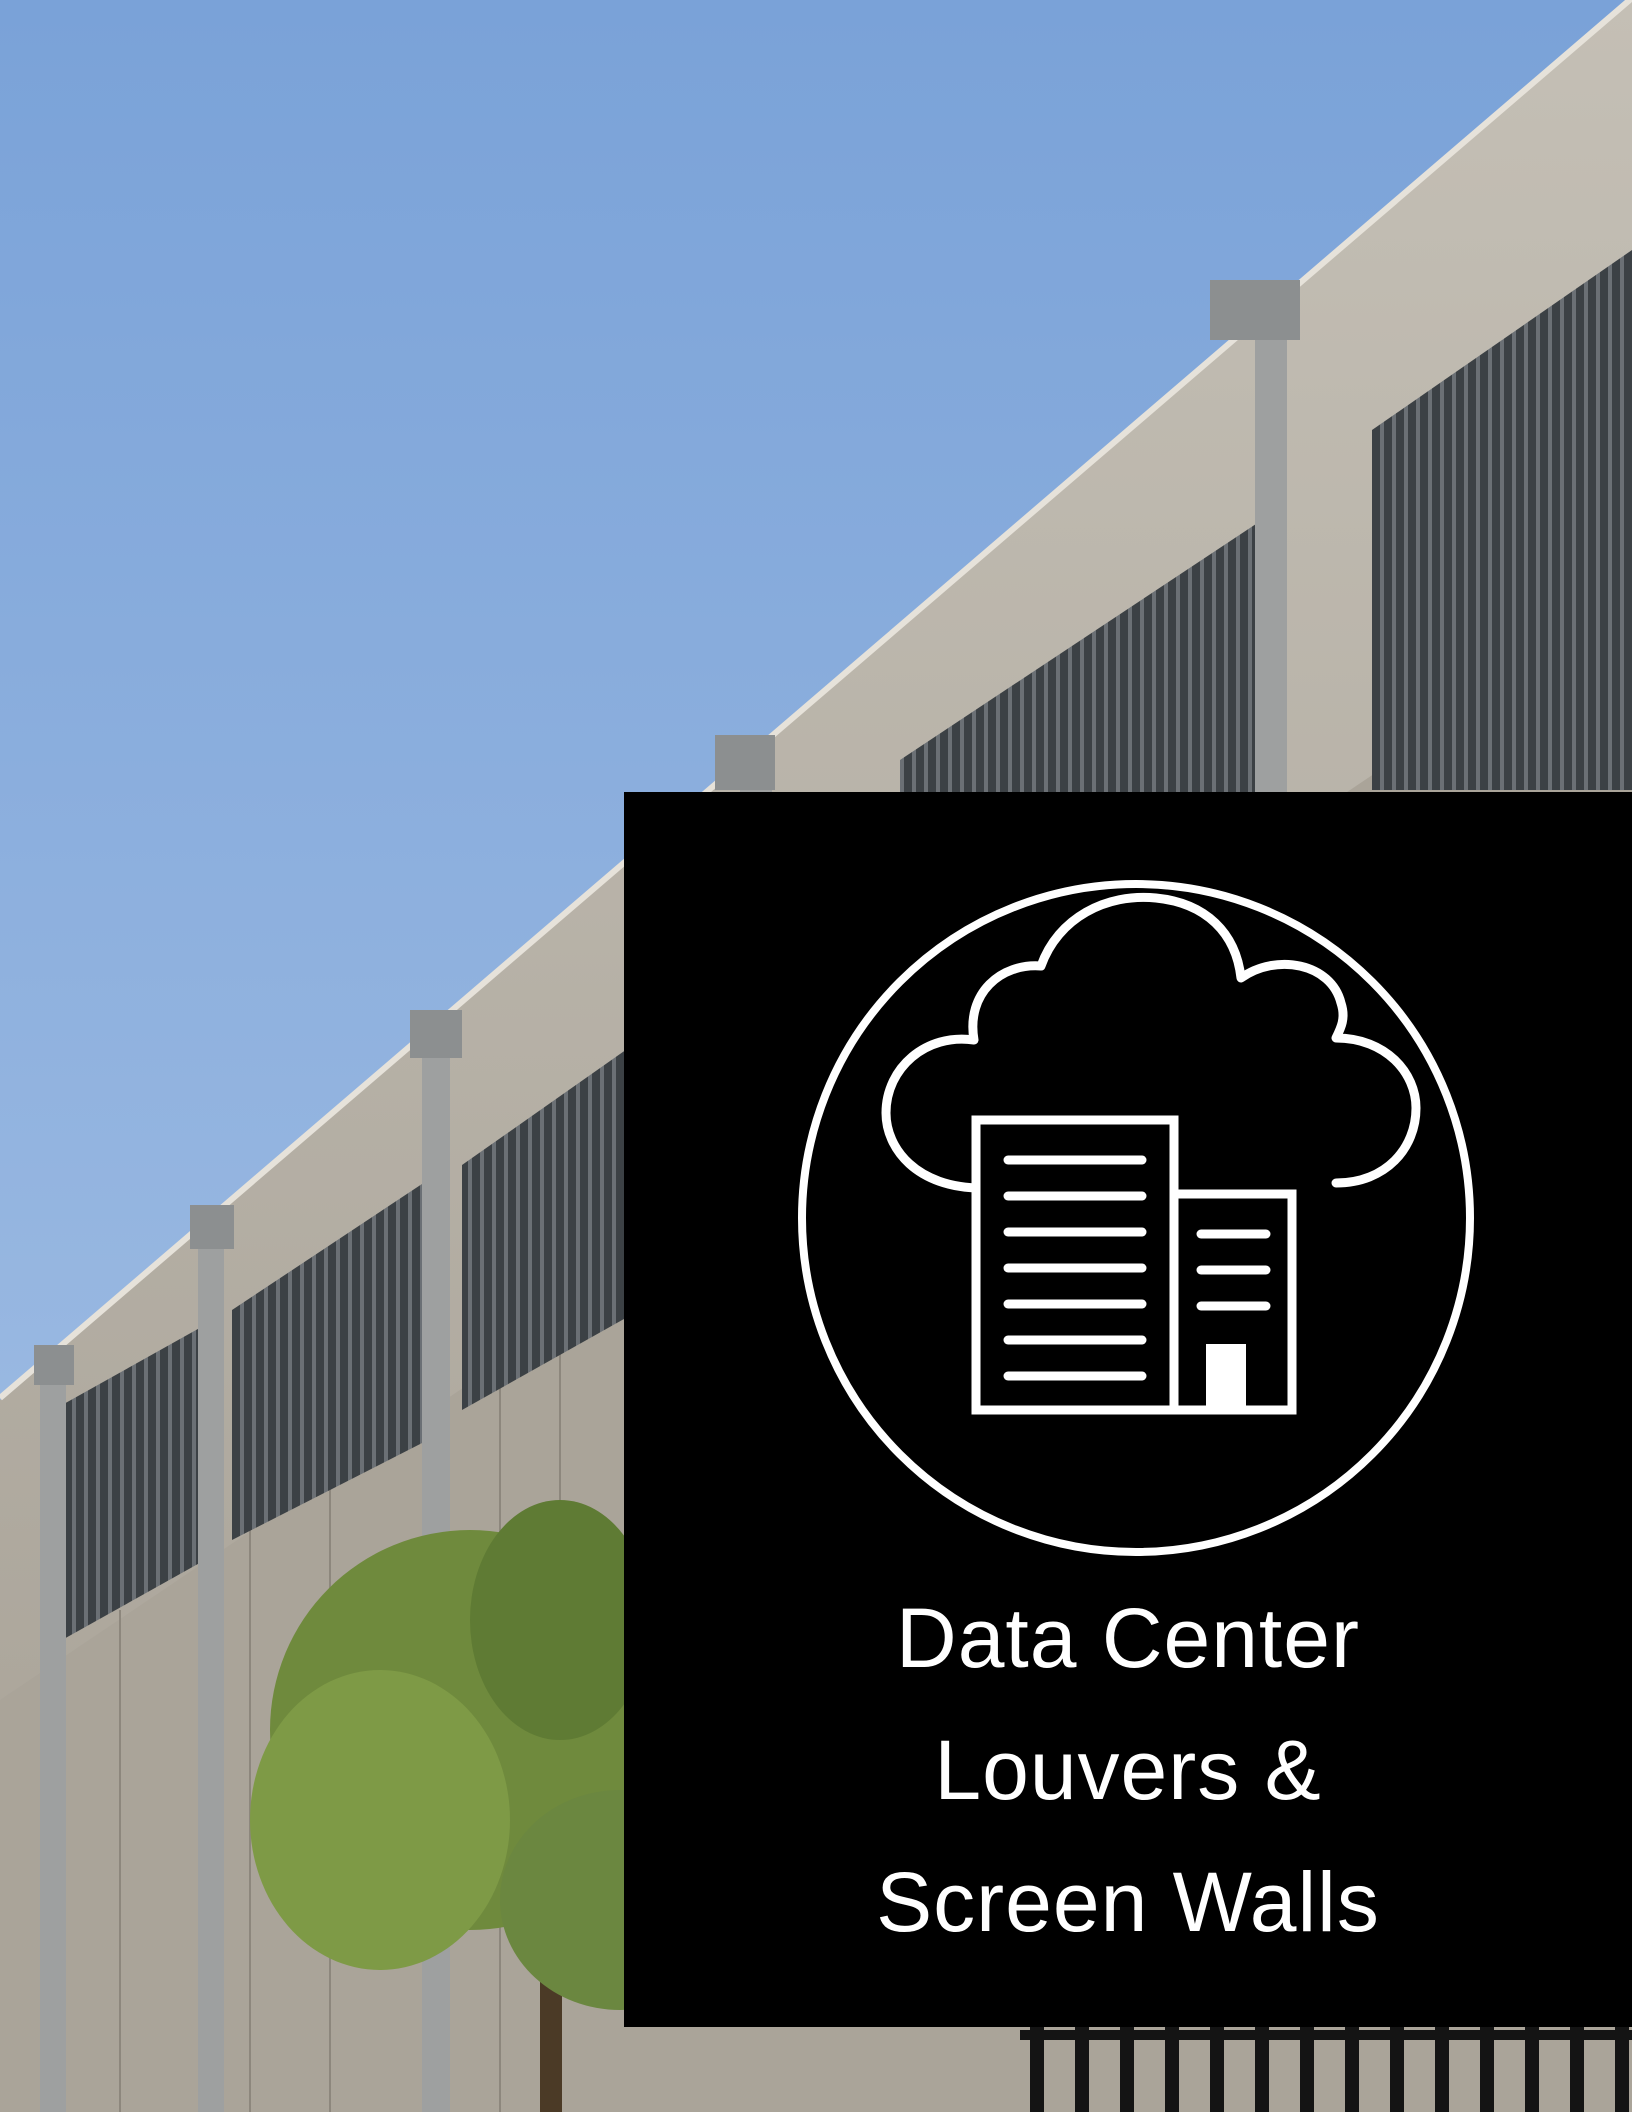 The height and width of the screenshot is (2112, 1632). Describe the element at coordinates (1128, 1902) in the screenshot. I see `caption-line-3: Screen Walls` at that location.